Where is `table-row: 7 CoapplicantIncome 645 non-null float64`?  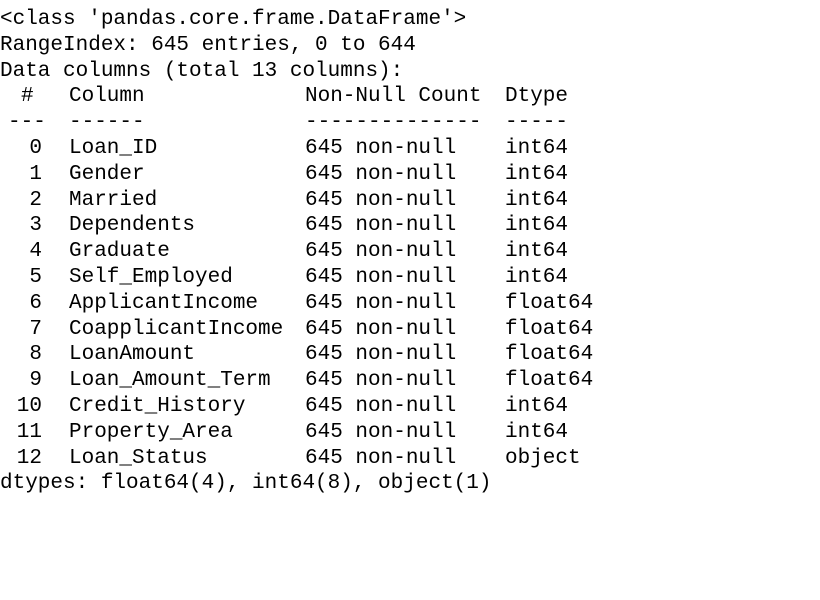
table-row: 7 CoapplicantIncome 645 non-null float64 is located at coordinates (410, 330).